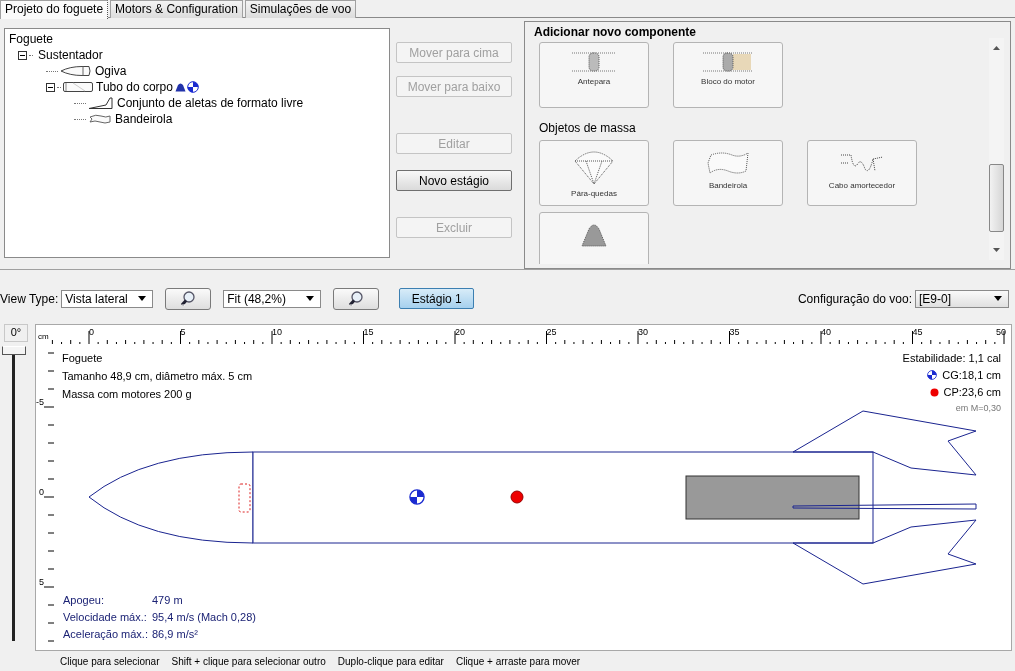  Describe the element at coordinates (368, 331) in the screenshot. I see `ruler-label: 15` at that location.